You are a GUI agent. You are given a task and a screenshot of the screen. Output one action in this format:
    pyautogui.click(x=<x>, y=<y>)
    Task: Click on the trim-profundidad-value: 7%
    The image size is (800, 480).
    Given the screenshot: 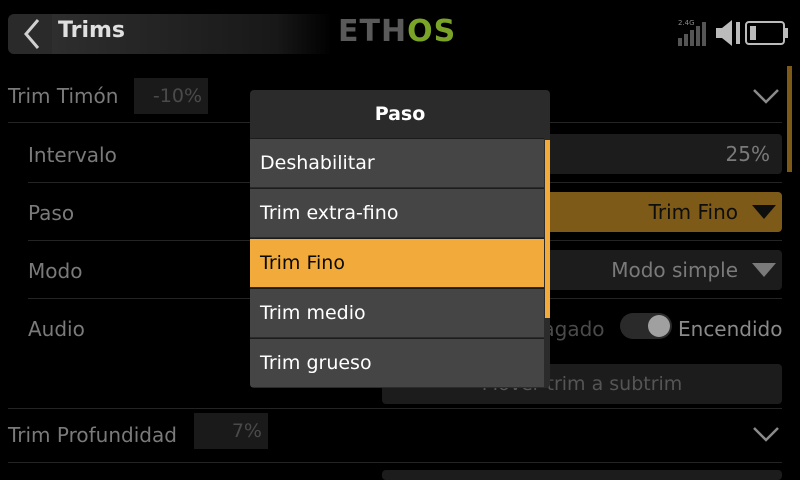 What is the action you would take?
    pyautogui.click(x=231, y=431)
    